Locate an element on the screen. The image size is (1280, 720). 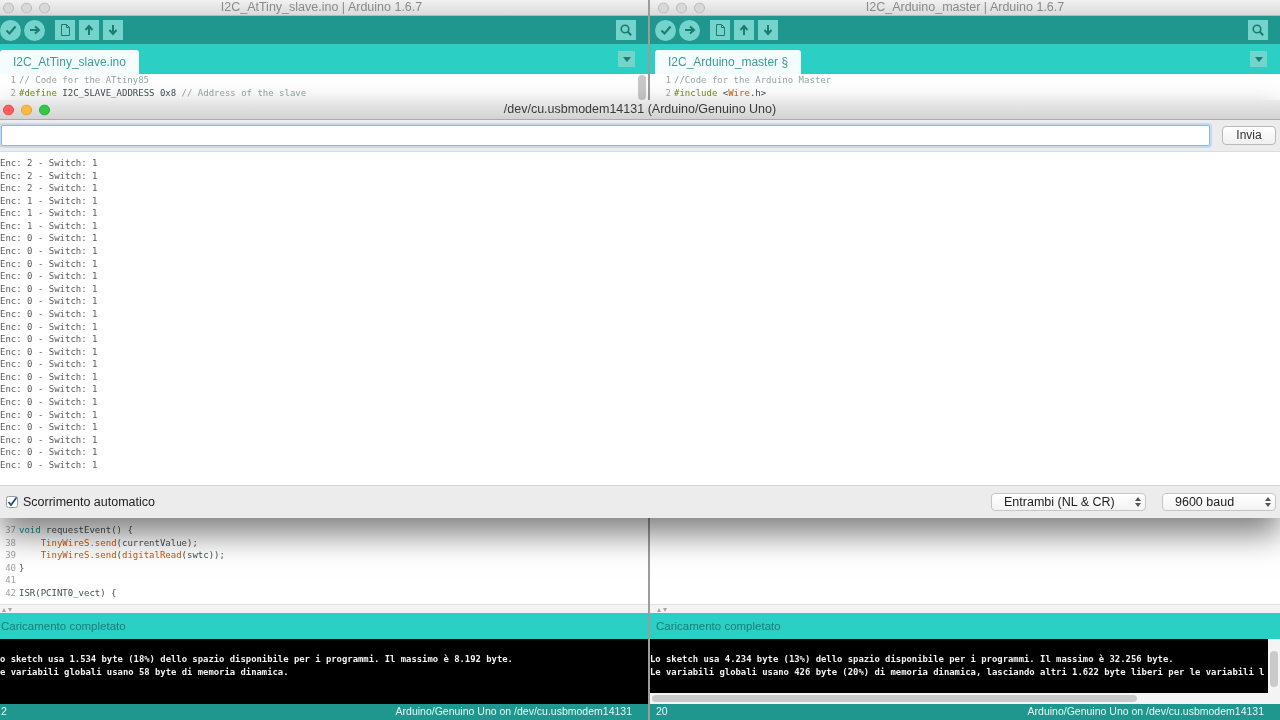
line-number-status: 2 is located at coordinates (4, 712).